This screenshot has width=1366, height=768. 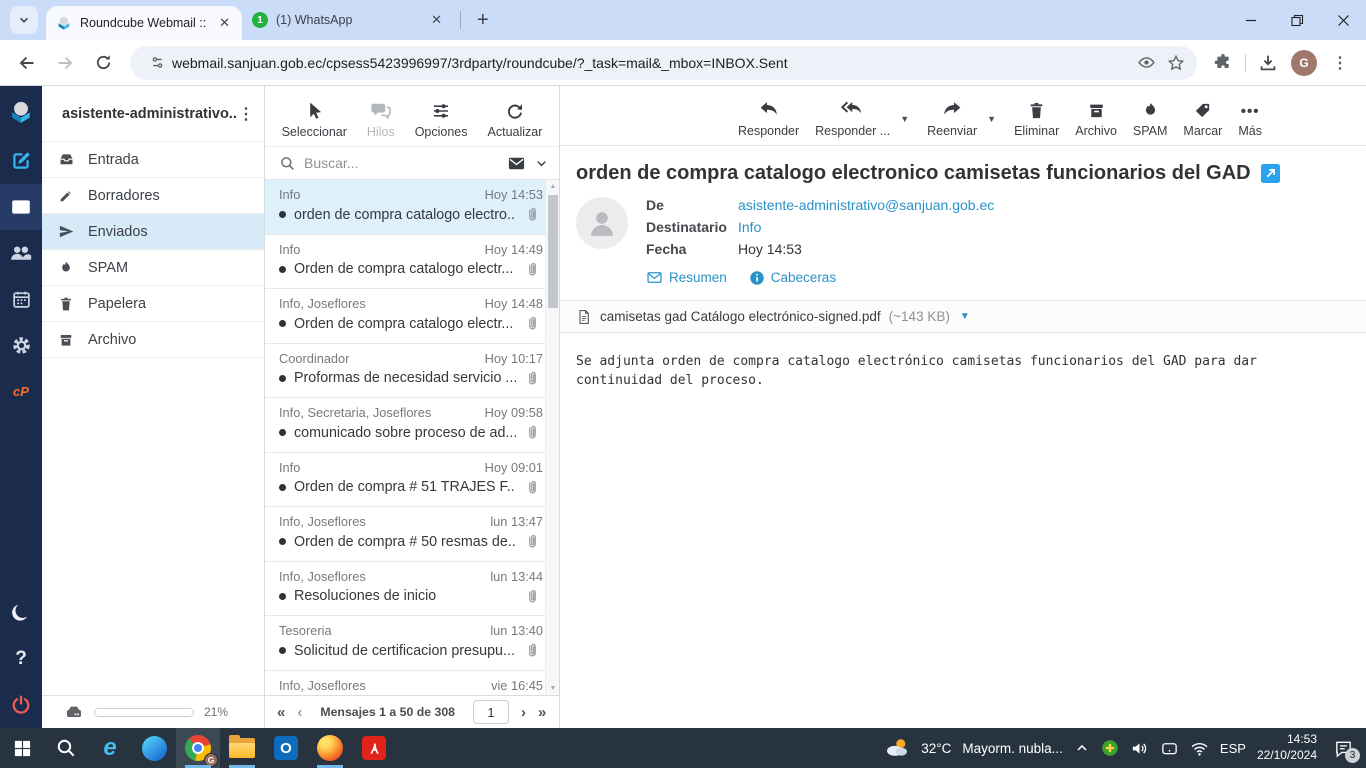 I want to click on acrobat-icon, so click(x=374, y=748).